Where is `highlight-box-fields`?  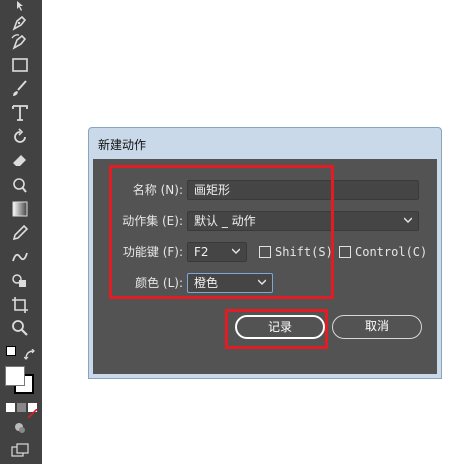
highlight-box-fields is located at coordinates (221, 232).